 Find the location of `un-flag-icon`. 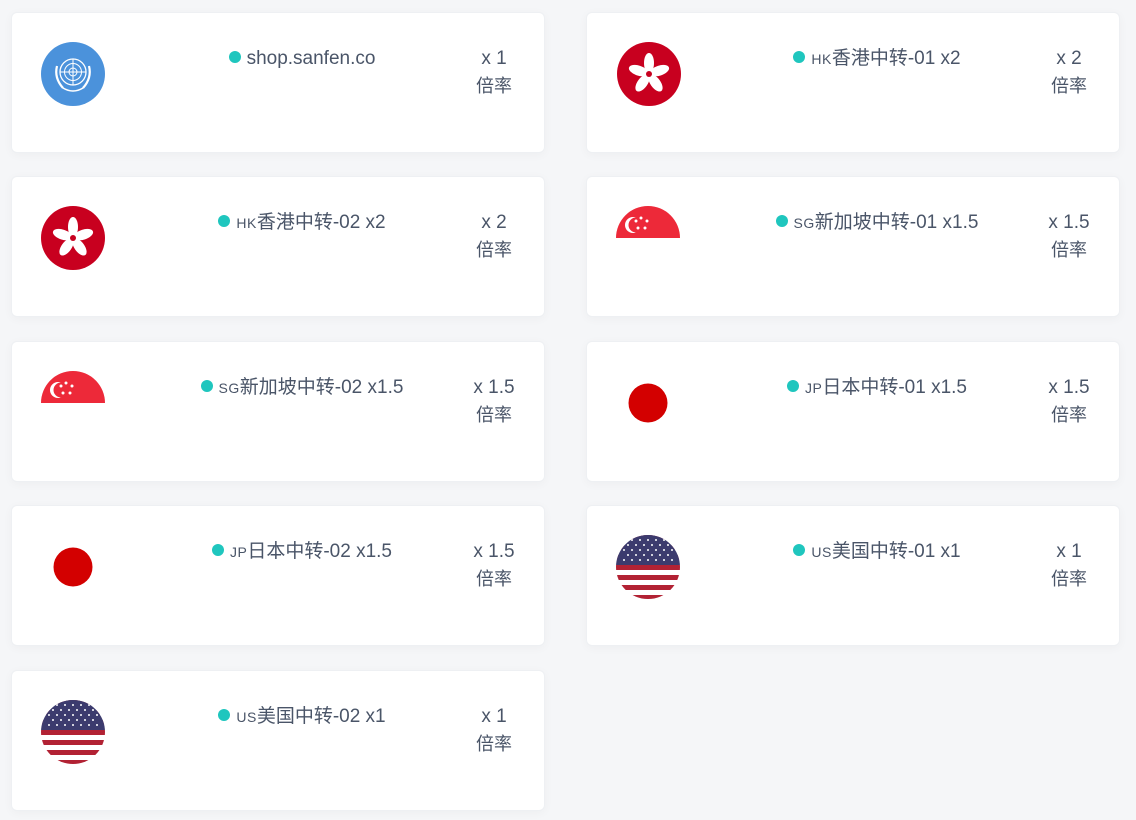

un-flag-icon is located at coordinates (73, 74).